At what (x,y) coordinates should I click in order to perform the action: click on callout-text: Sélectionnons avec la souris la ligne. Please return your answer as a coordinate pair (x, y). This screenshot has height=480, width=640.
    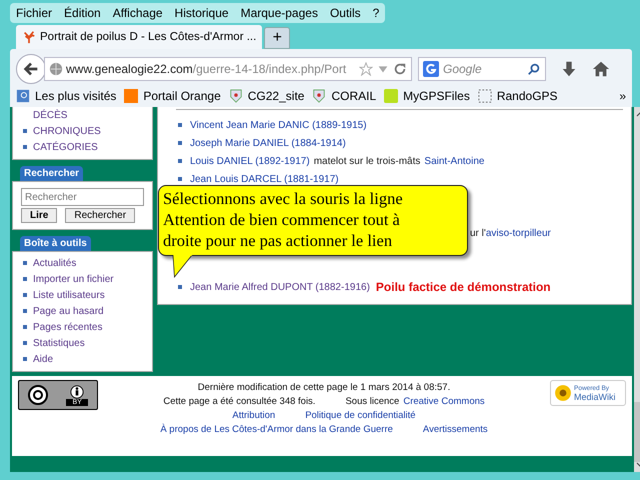
    Looking at the image, I should click on (283, 198).